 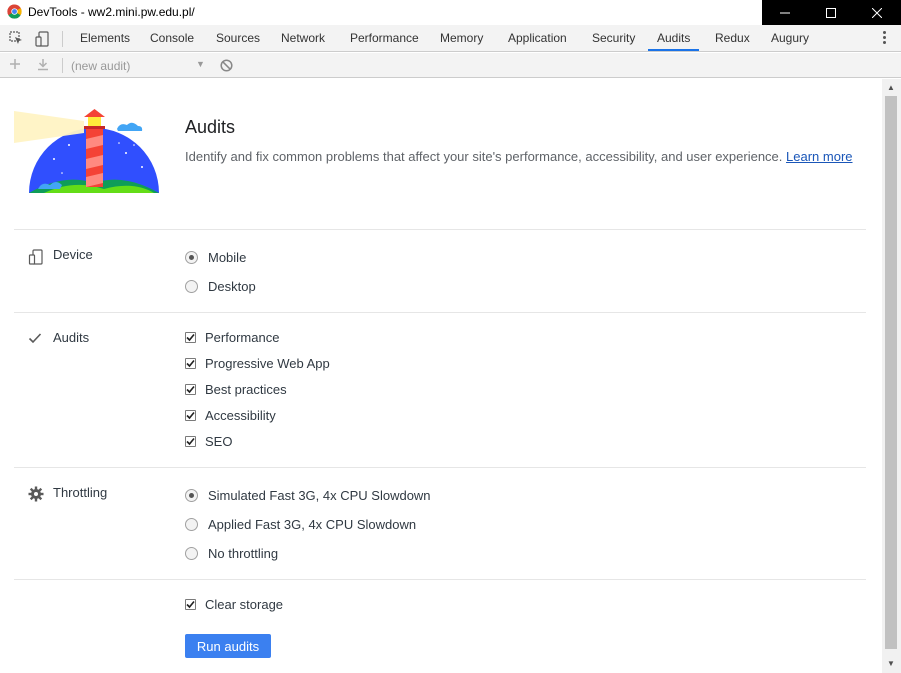 I want to click on audit-accessibility-option: Accessibility, so click(x=230, y=415).